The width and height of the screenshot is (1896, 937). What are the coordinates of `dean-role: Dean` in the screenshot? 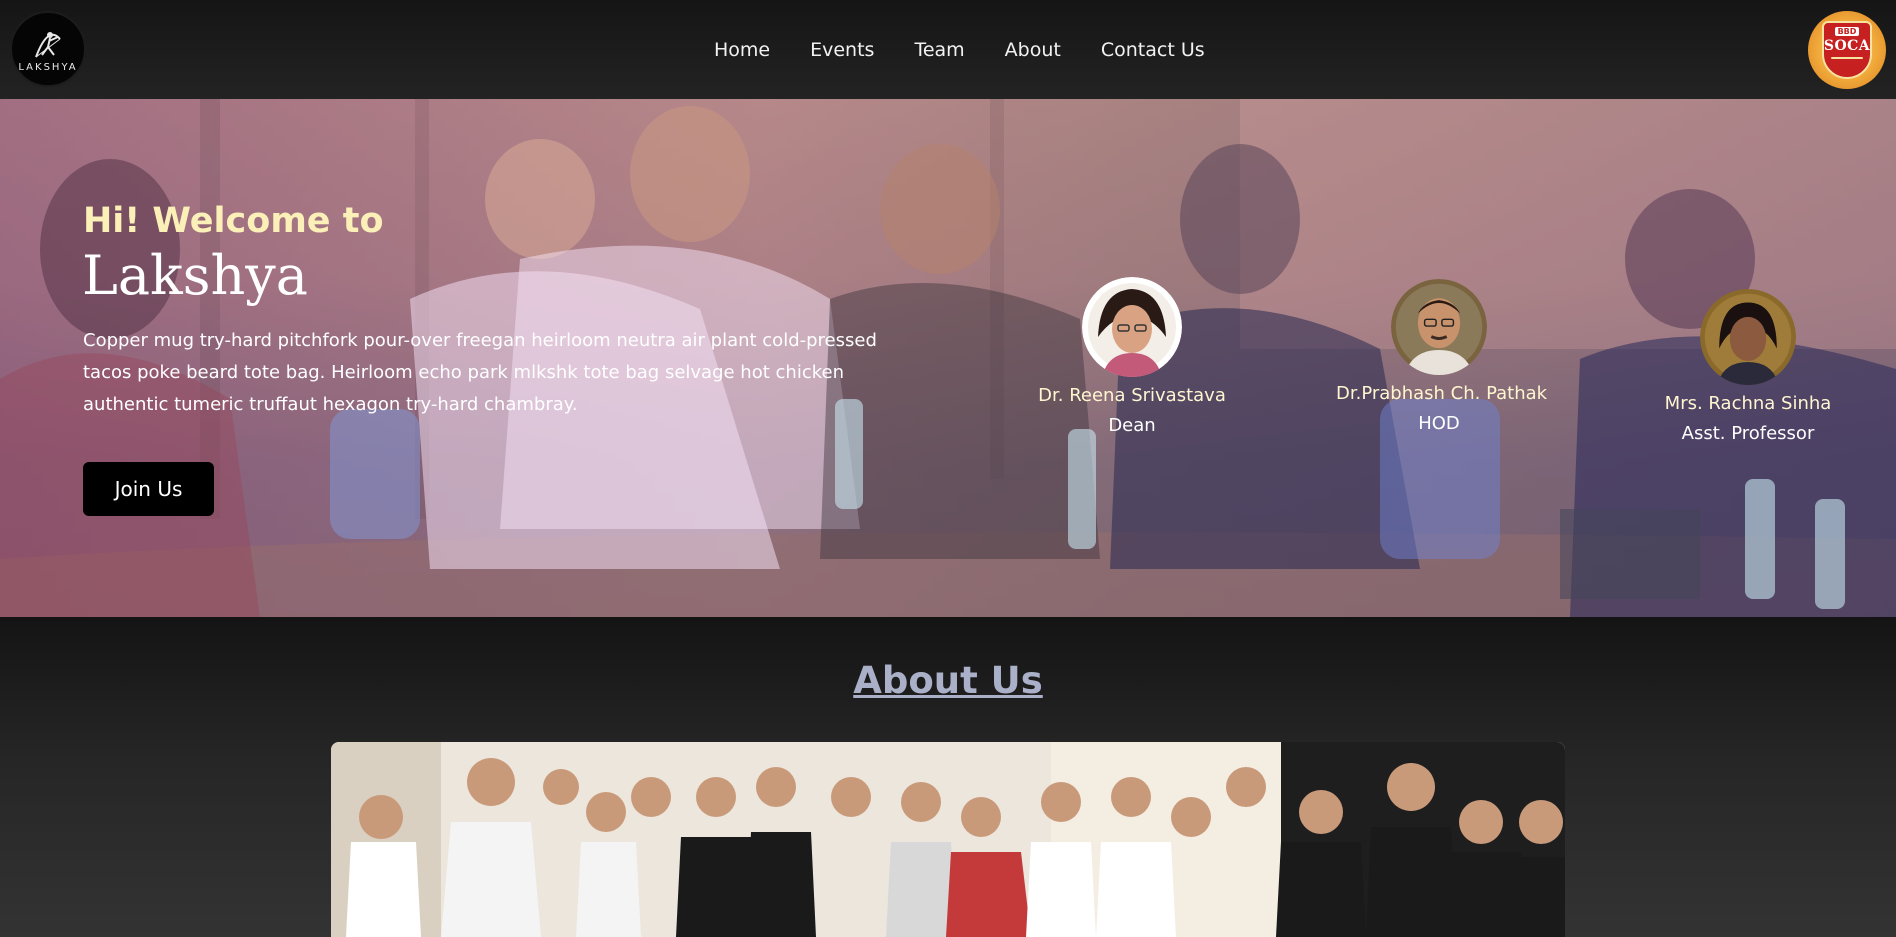 It's located at (1132, 425).